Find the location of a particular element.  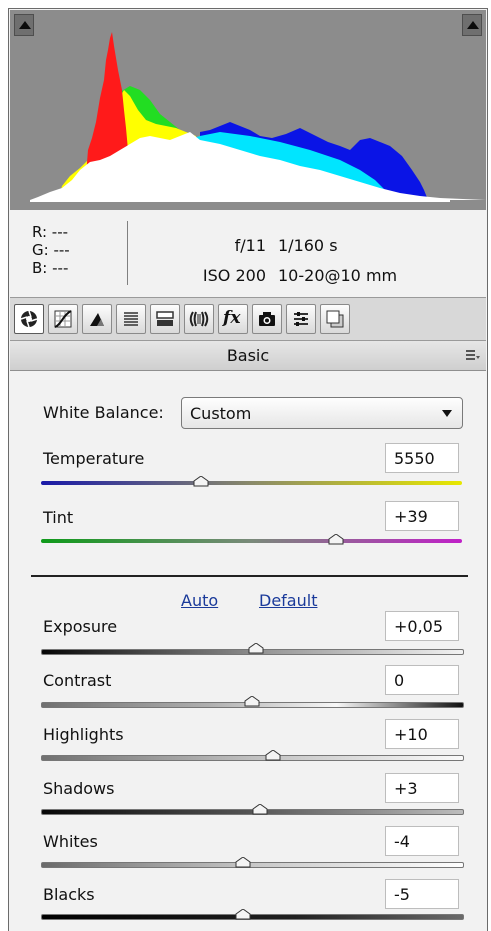

tab-effects: fx is located at coordinates (233, 319).